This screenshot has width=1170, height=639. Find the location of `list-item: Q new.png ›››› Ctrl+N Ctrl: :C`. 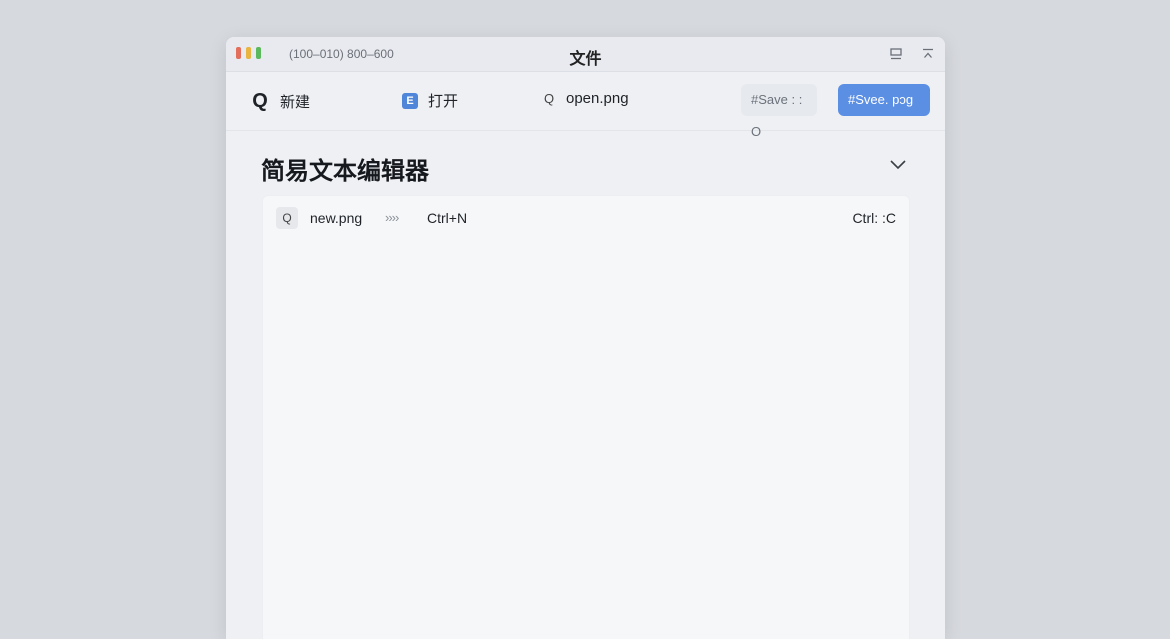

list-item: Q new.png ›››› Ctrl+N Ctrl: :C is located at coordinates (586, 218).